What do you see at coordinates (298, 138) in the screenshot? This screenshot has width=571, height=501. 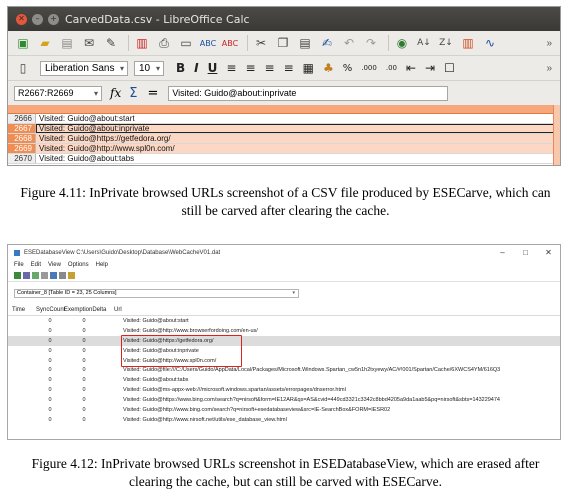 I see `cell-value: Visited: Guido@https://getfedora.org/` at bounding box center [298, 138].